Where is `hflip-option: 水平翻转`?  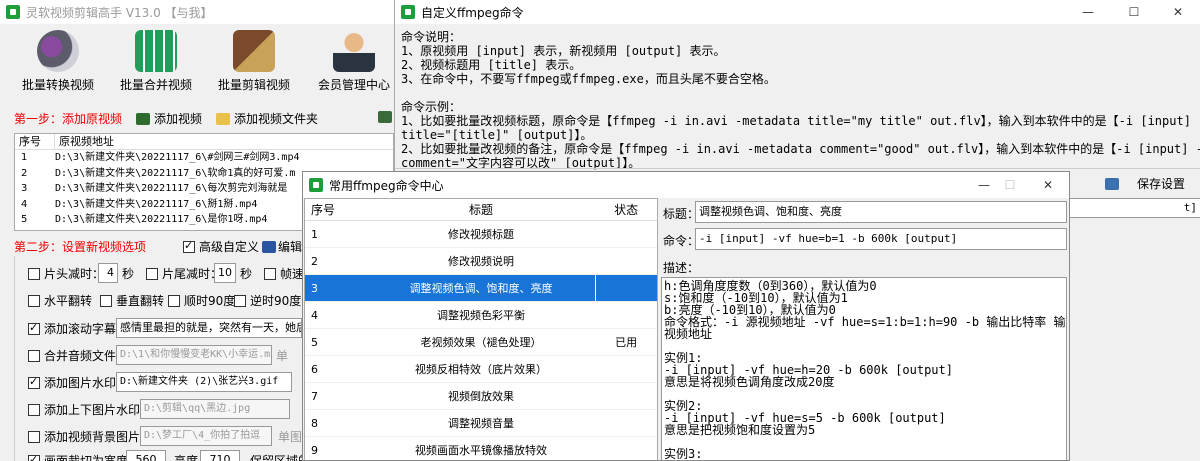
hflip-option: 水平翻转 is located at coordinates (60, 300).